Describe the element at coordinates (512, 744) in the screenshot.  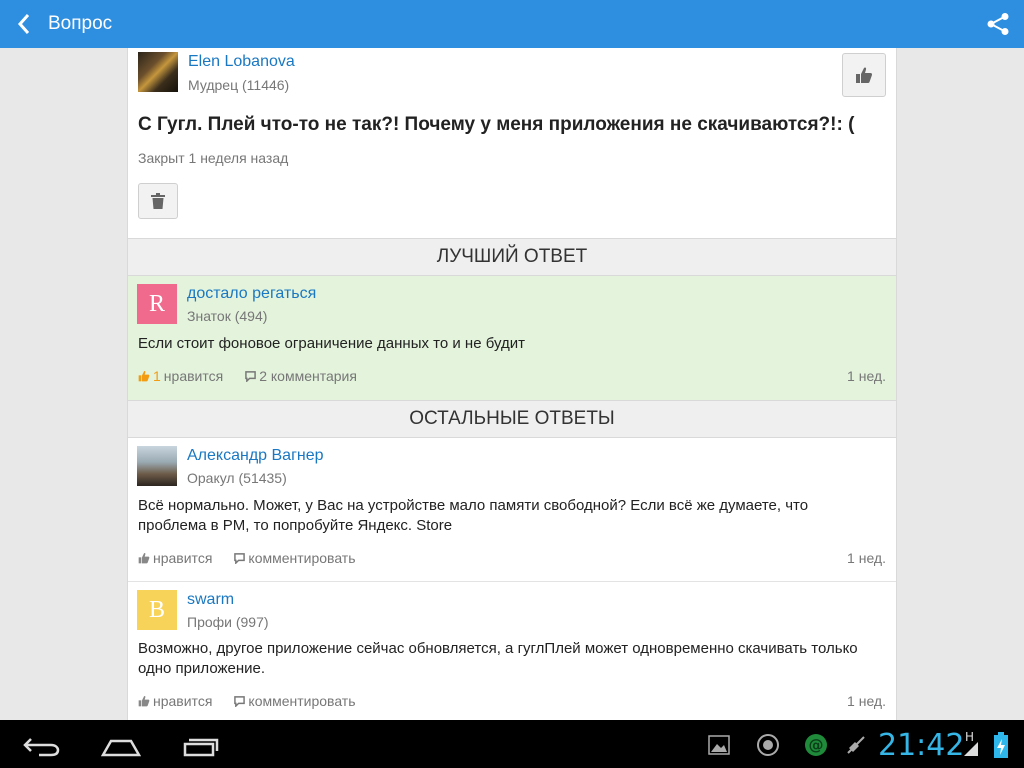
I see `system-navigation-bar` at that location.